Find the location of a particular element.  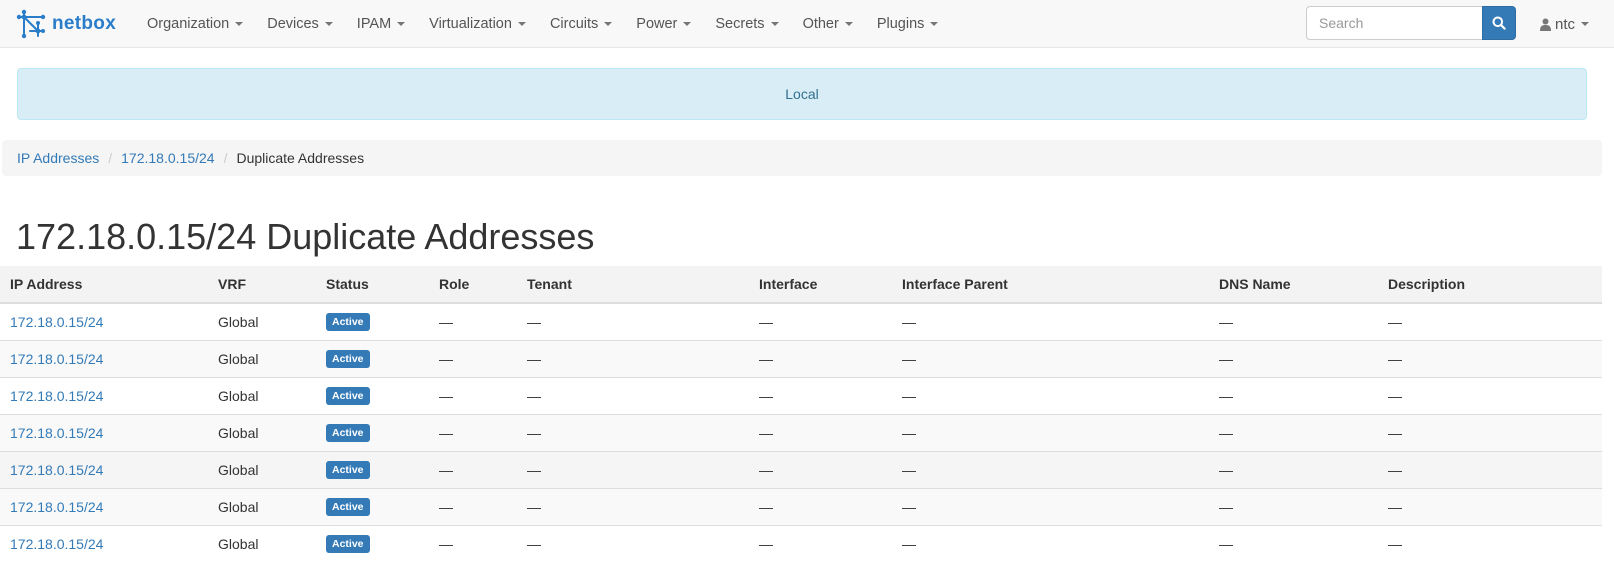

search-button is located at coordinates (1499, 23).